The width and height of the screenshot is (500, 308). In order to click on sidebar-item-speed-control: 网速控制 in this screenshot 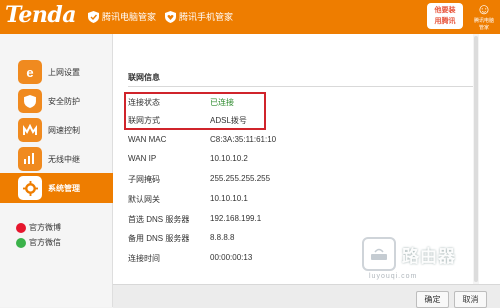, I will do `click(56, 130)`.